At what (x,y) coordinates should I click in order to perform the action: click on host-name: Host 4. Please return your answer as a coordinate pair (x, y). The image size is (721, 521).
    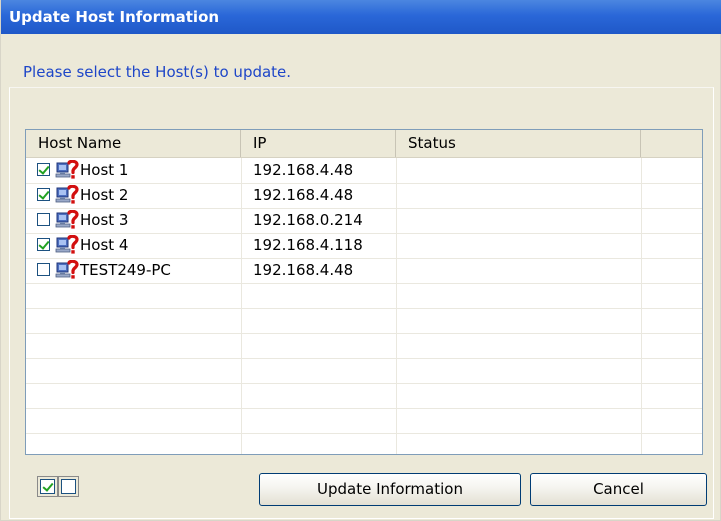
    Looking at the image, I should click on (104, 245).